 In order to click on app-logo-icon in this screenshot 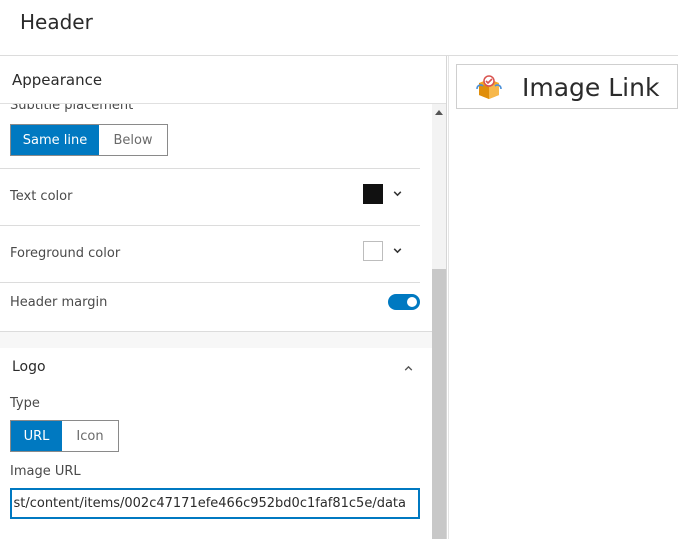, I will do `click(489, 87)`.